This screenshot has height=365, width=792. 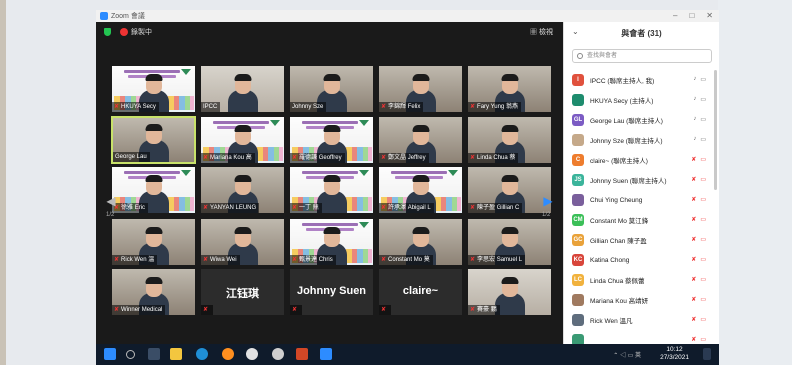 I want to click on firefox-icon, so click(x=228, y=354).